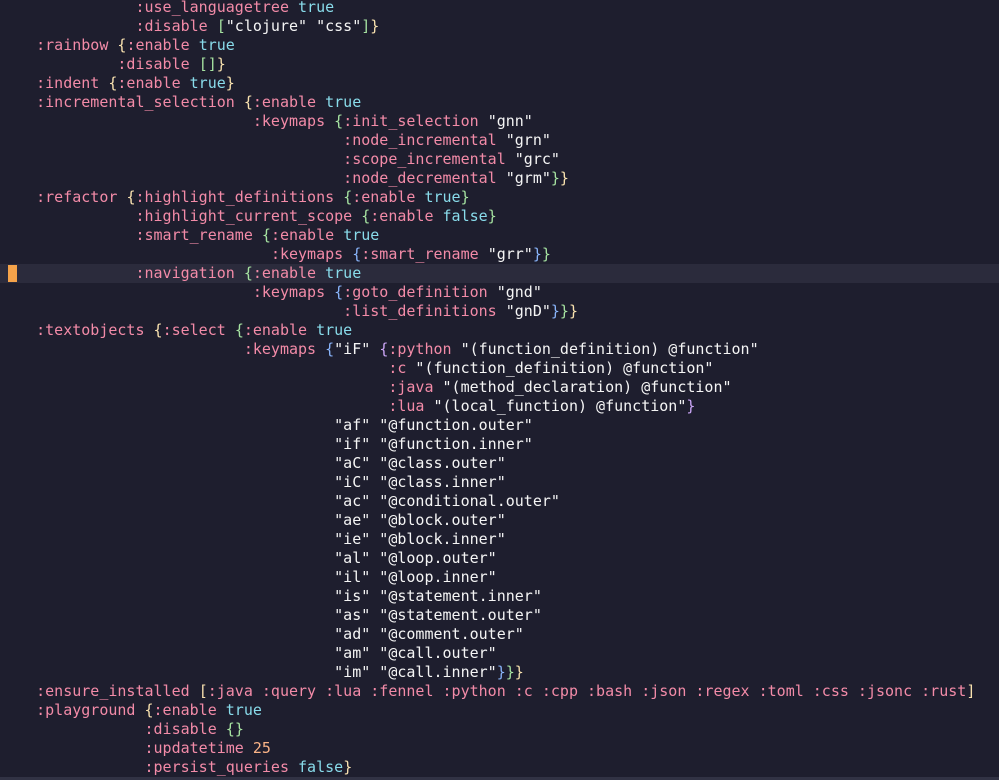 This screenshot has height=780, width=999. What do you see at coordinates (253, 482) in the screenshot?
I see `code-text: "iC" "@class.inner"` at bounding box center [253, 482].